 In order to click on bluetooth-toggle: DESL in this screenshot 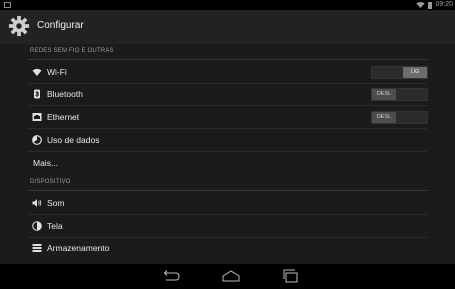, I will do `click(399, 94)`.